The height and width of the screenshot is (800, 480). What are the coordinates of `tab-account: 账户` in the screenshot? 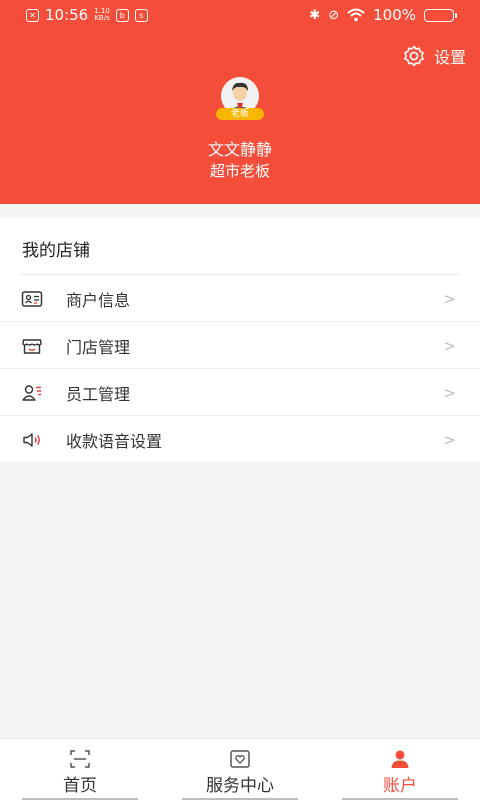 It's located at (400, 769).